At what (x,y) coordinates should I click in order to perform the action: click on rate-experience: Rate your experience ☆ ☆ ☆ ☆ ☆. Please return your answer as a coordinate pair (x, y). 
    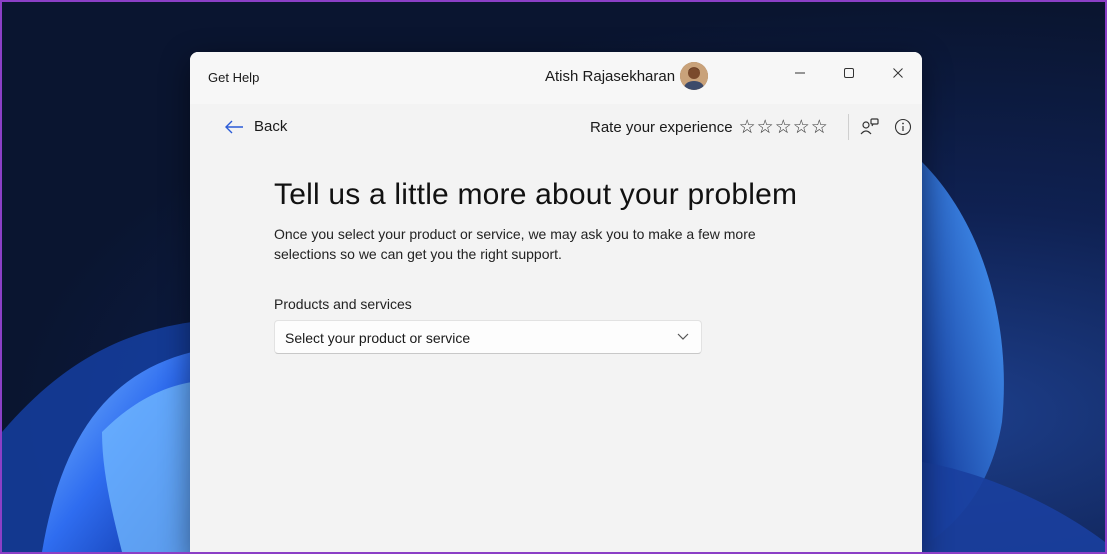
    Looking at the image, I should click on (709, 127).